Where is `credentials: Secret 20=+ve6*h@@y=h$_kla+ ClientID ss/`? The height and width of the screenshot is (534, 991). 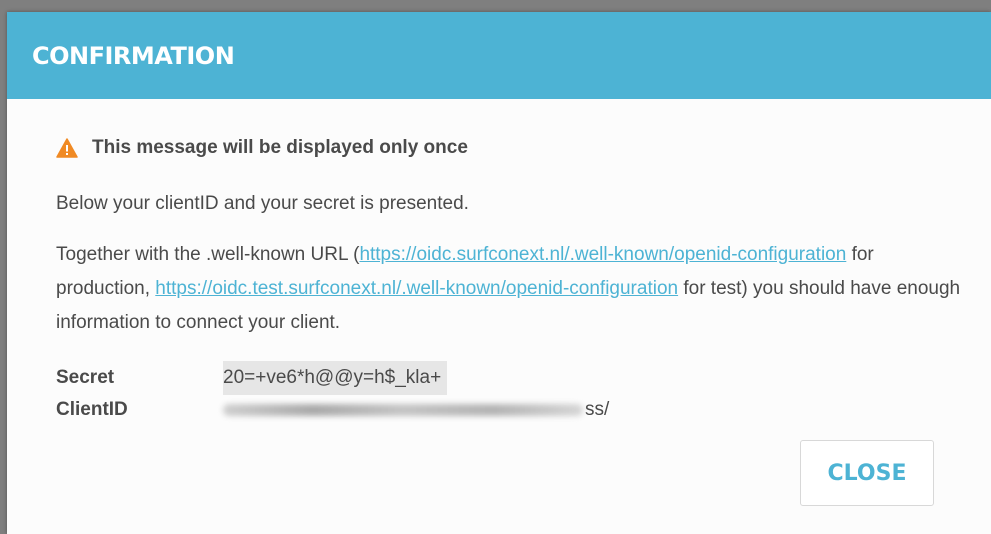
credentials: Secret 20=+ve6*h@@y=h$_kla+ ClientID ss/ is located at coordinates (511, 393).